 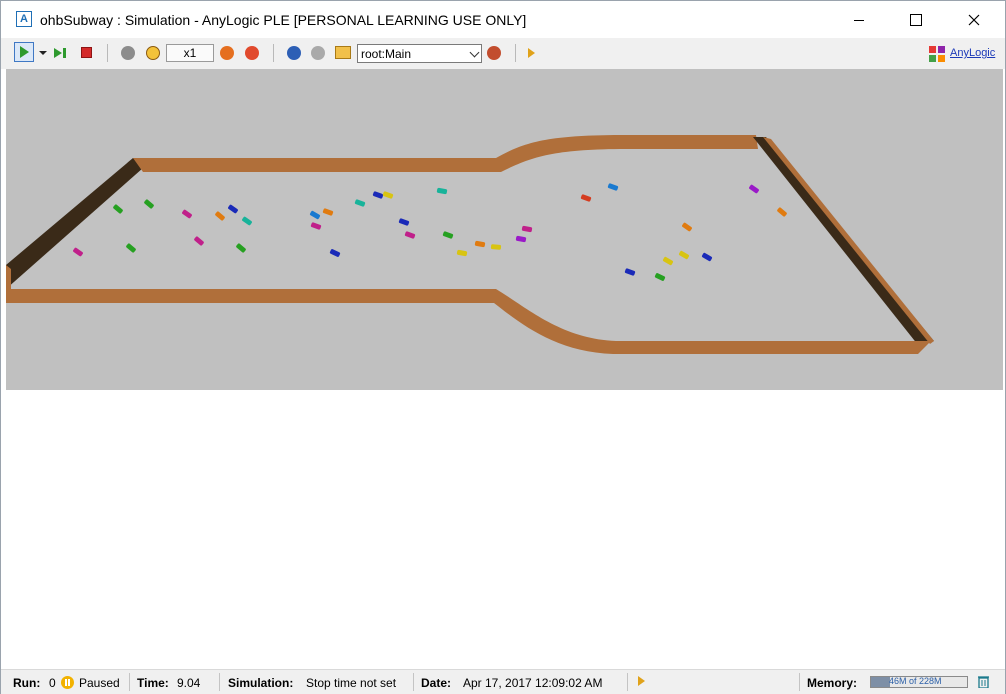 I want to click on navigate-icon, so click(x=294, y=53).